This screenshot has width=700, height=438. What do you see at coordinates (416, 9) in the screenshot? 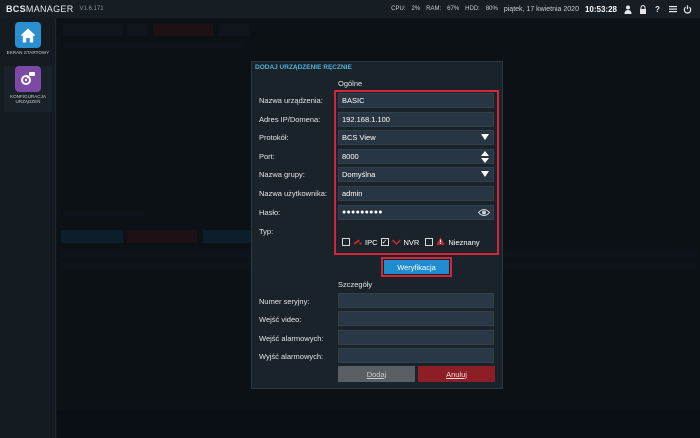
I see `cpu-value: 2%` at bounding box center [416, 9].